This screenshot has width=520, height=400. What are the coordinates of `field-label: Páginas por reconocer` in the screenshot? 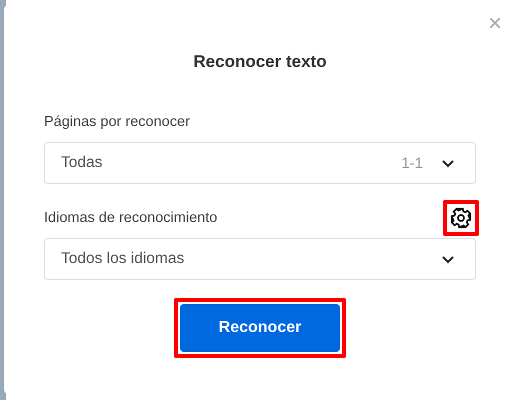 It's located at (117, 122).